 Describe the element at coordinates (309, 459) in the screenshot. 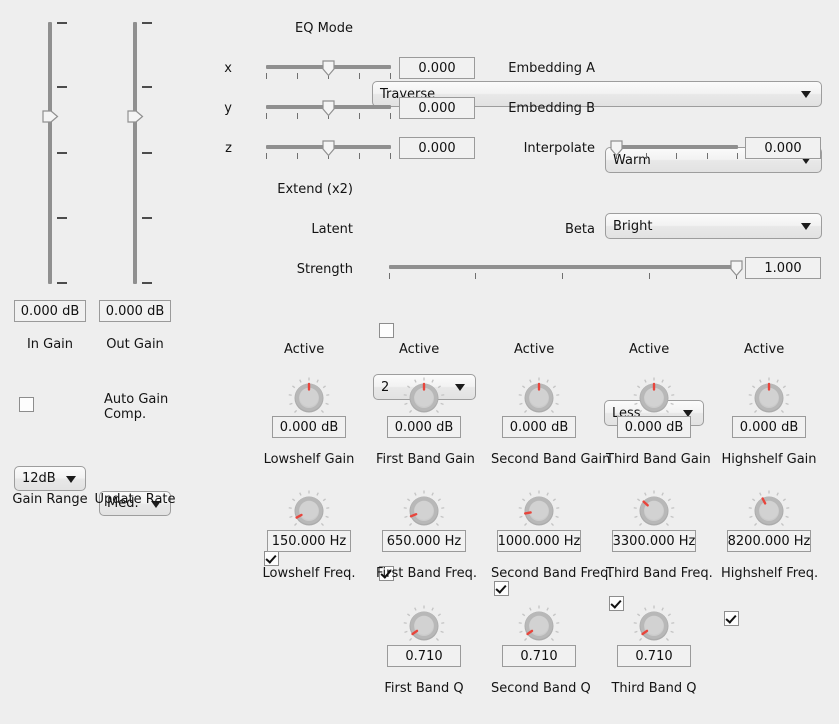

I see `band-0-gain-label: Lowshelf Gain` at that location.